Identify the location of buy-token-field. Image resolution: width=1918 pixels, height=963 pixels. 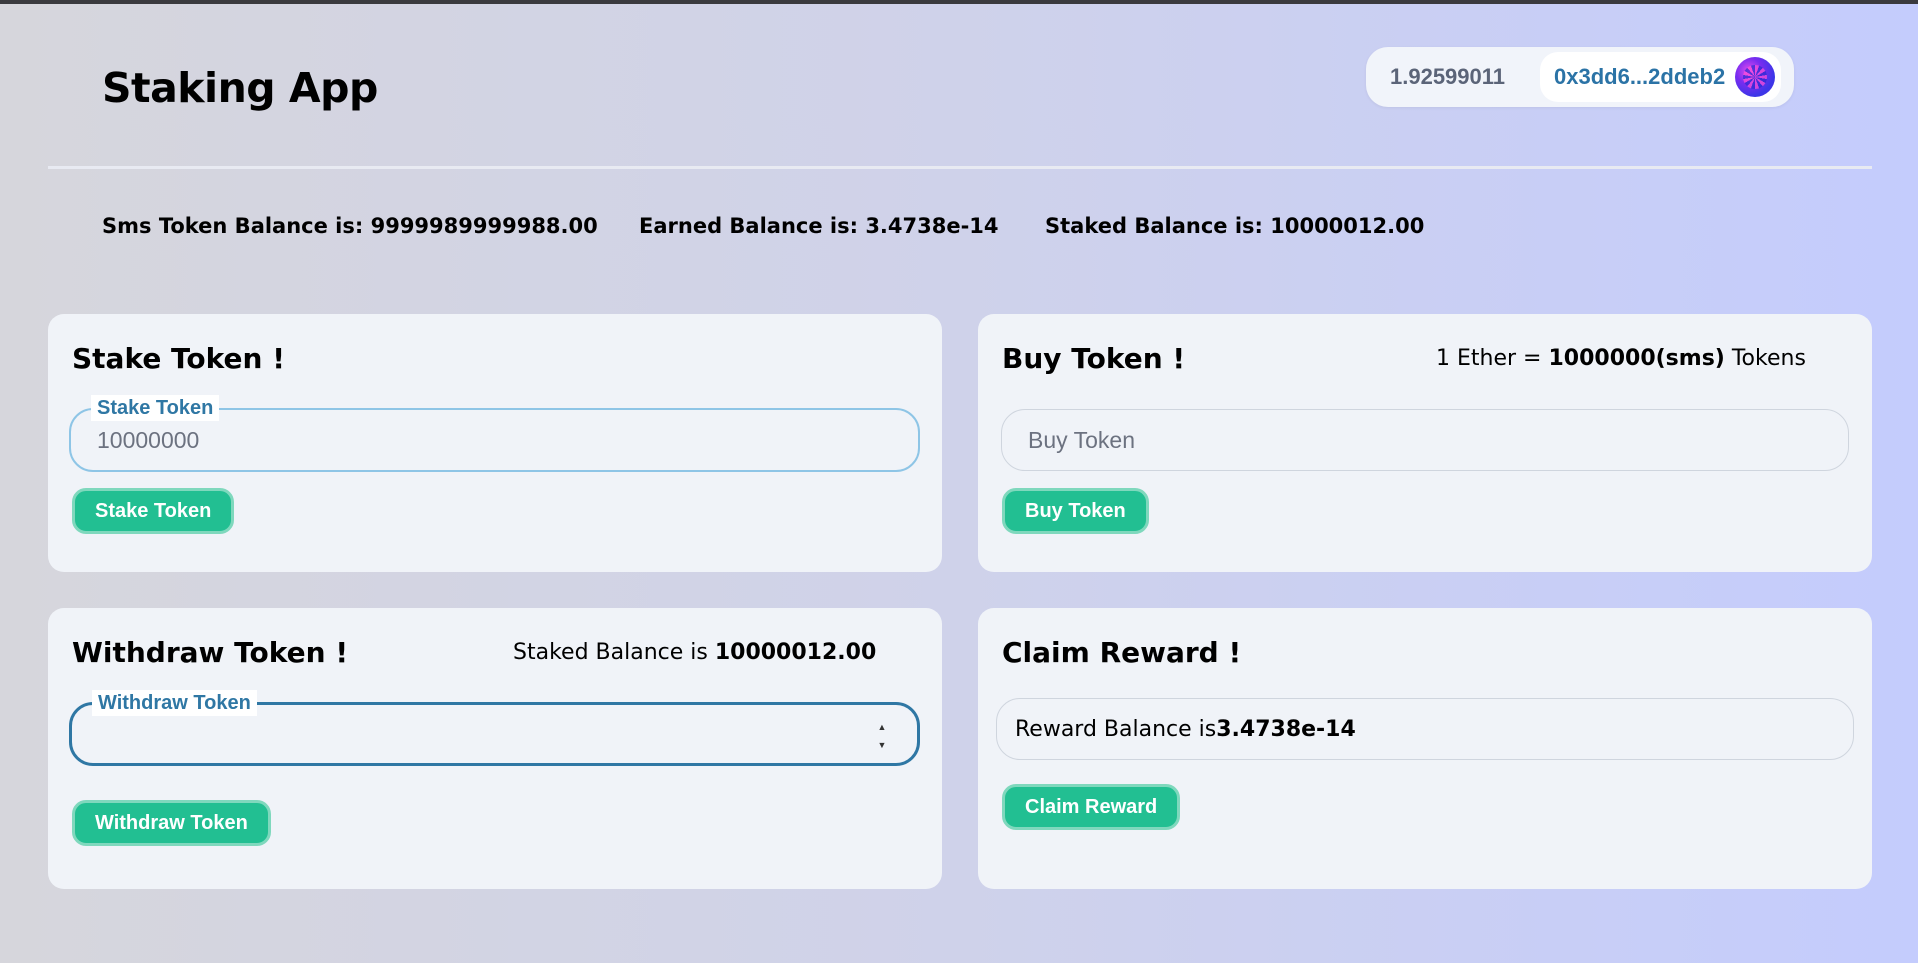
(1425, 440).